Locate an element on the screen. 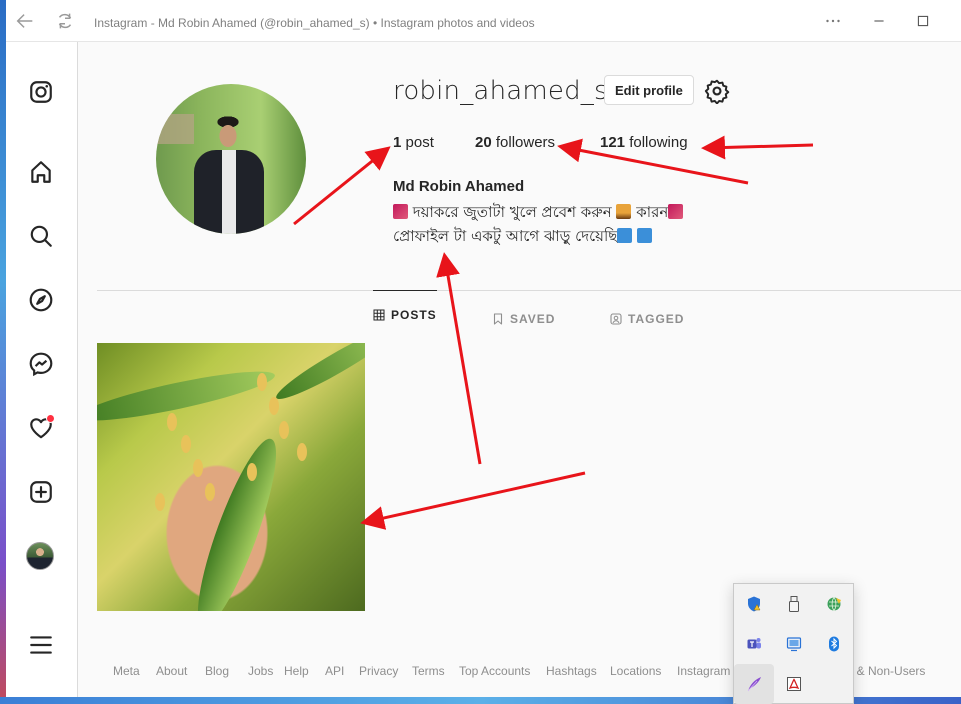  tab-saved: SAVED is located at coordinates (523, 319).